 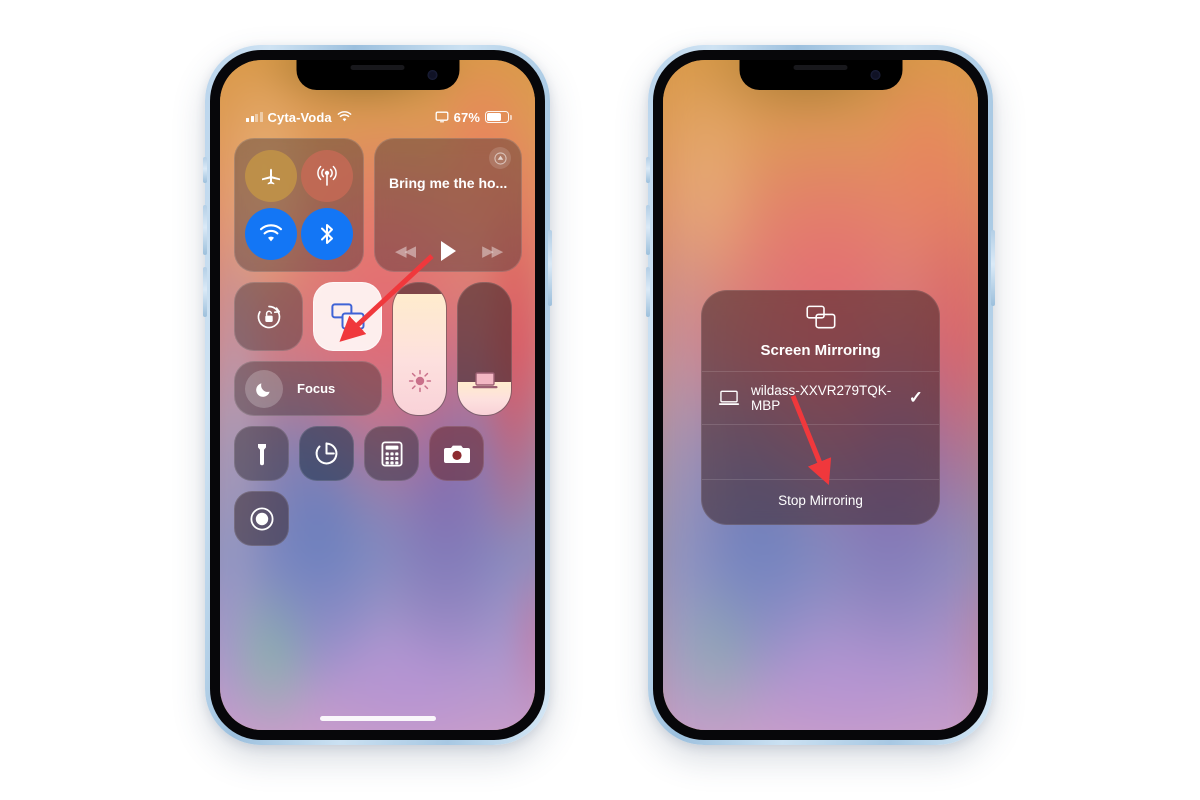 I want to click on brightness-sun-icon, so click(x=420, y=383).